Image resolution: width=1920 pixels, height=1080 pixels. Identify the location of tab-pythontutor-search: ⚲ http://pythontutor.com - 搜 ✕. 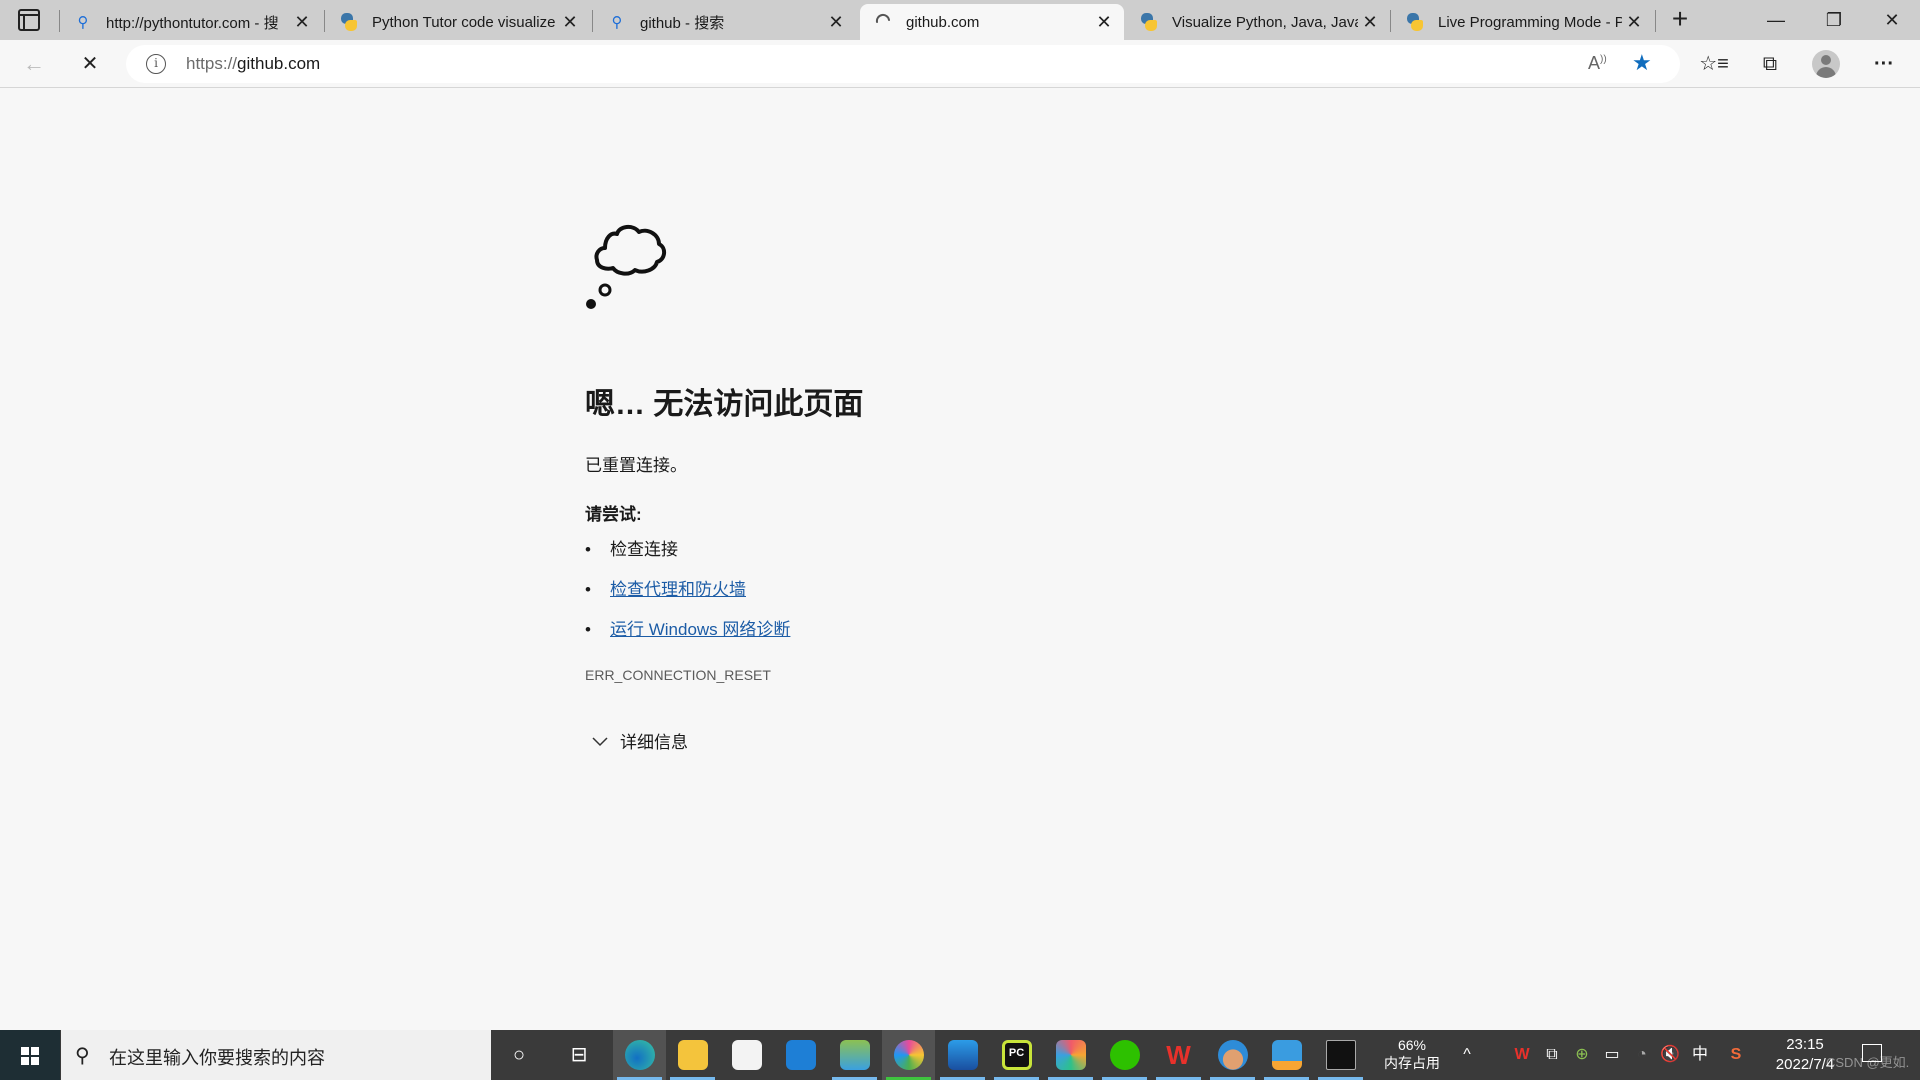
(191, 22).